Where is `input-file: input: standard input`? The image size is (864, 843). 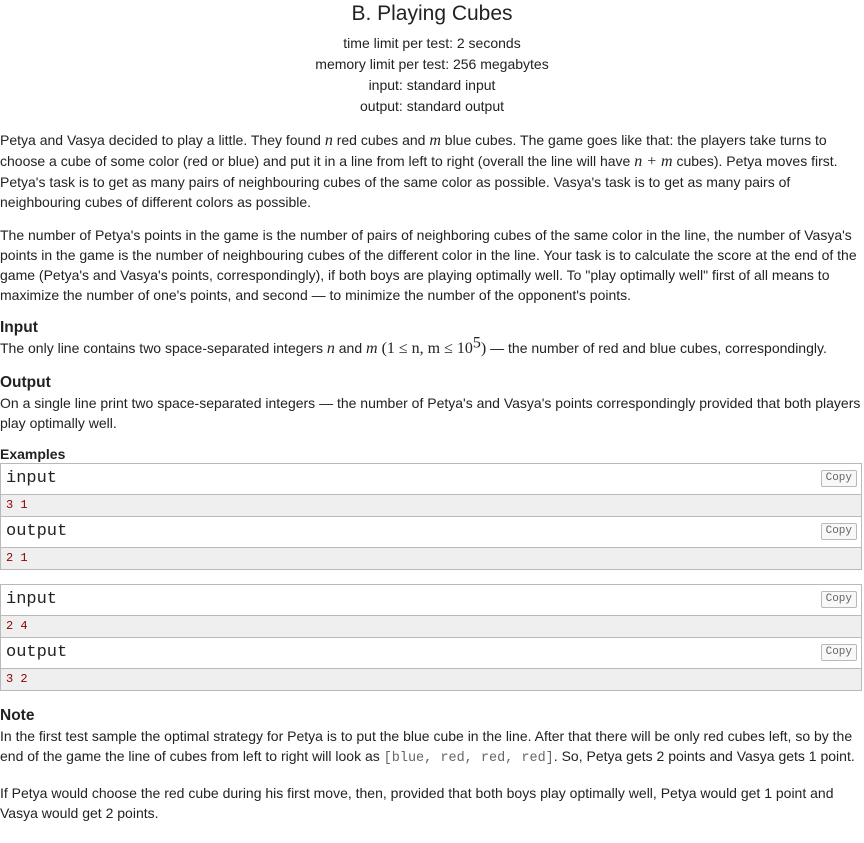
input-file: input: standard input is located at coordinates (432, 85).